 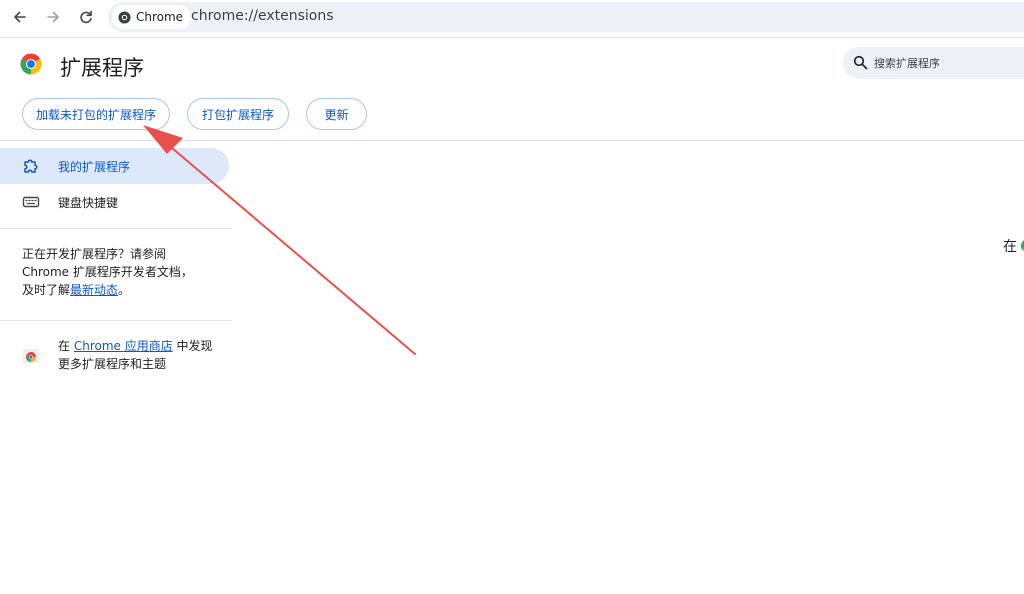 What do you see at coordinates (123, 346) in the screenshot?
I see `chrome-web-store-link: Chrome 应用商店` at bounding box center [123, 346].